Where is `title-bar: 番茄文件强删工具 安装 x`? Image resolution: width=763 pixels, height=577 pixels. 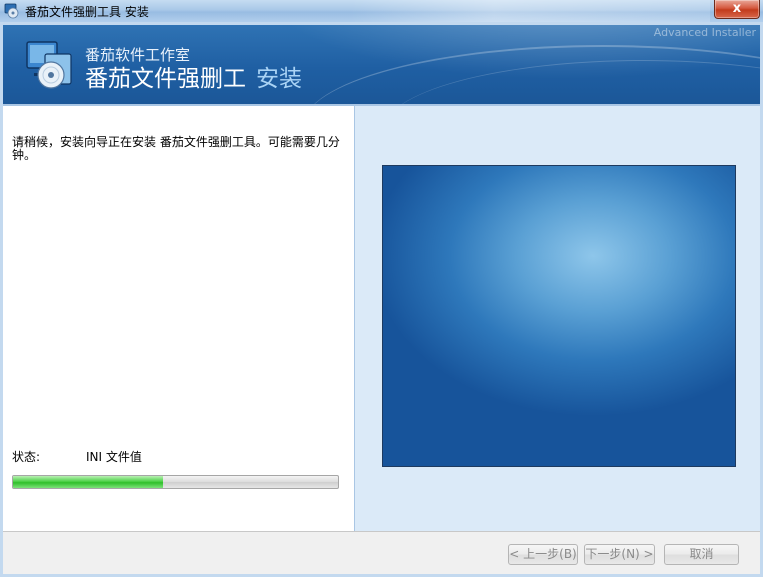 title-bar: 番茄文件强删工具 安装 x is located at coordinates (381, 11).